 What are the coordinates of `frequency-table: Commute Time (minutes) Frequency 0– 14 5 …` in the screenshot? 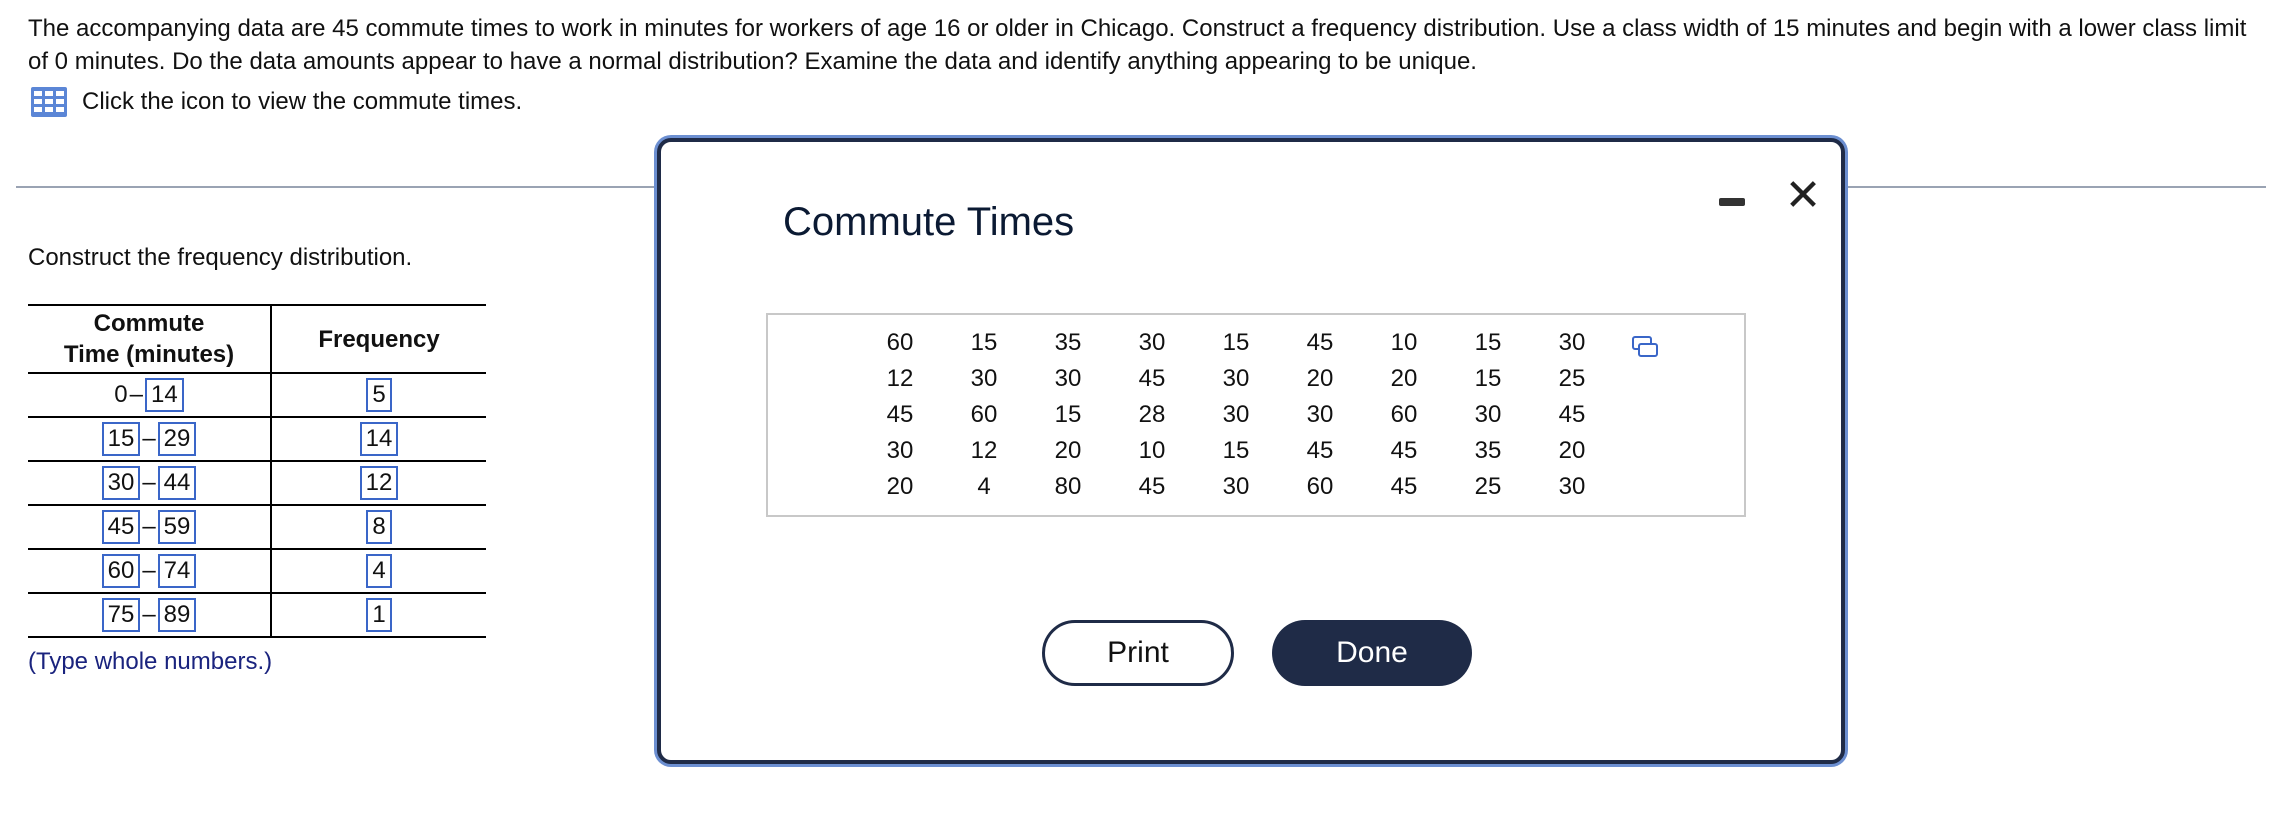 It's located at (257, 471).